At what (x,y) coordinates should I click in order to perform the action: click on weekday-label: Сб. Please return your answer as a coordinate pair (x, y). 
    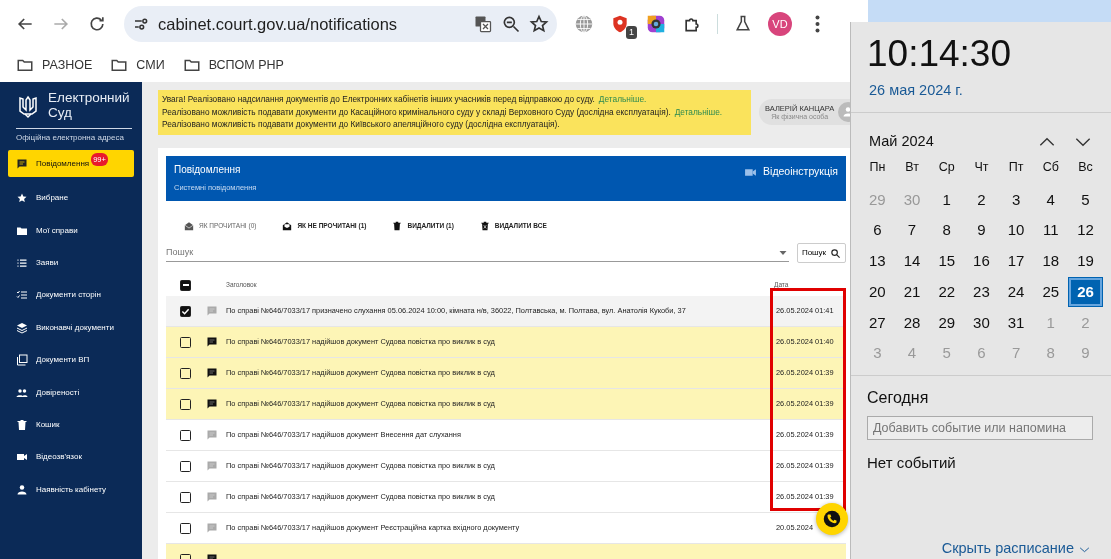
    Looking at the image, I should click on (1050, 168).